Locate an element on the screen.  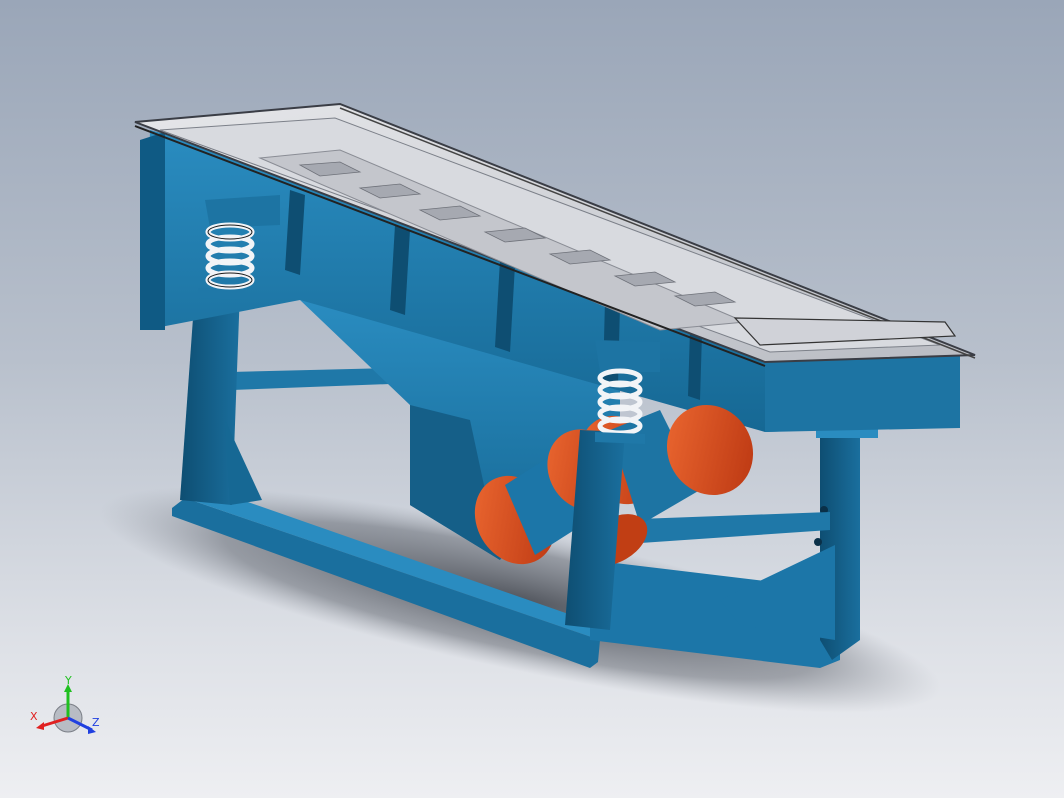
leg-gusset-left is located at coordinates (243, 462).